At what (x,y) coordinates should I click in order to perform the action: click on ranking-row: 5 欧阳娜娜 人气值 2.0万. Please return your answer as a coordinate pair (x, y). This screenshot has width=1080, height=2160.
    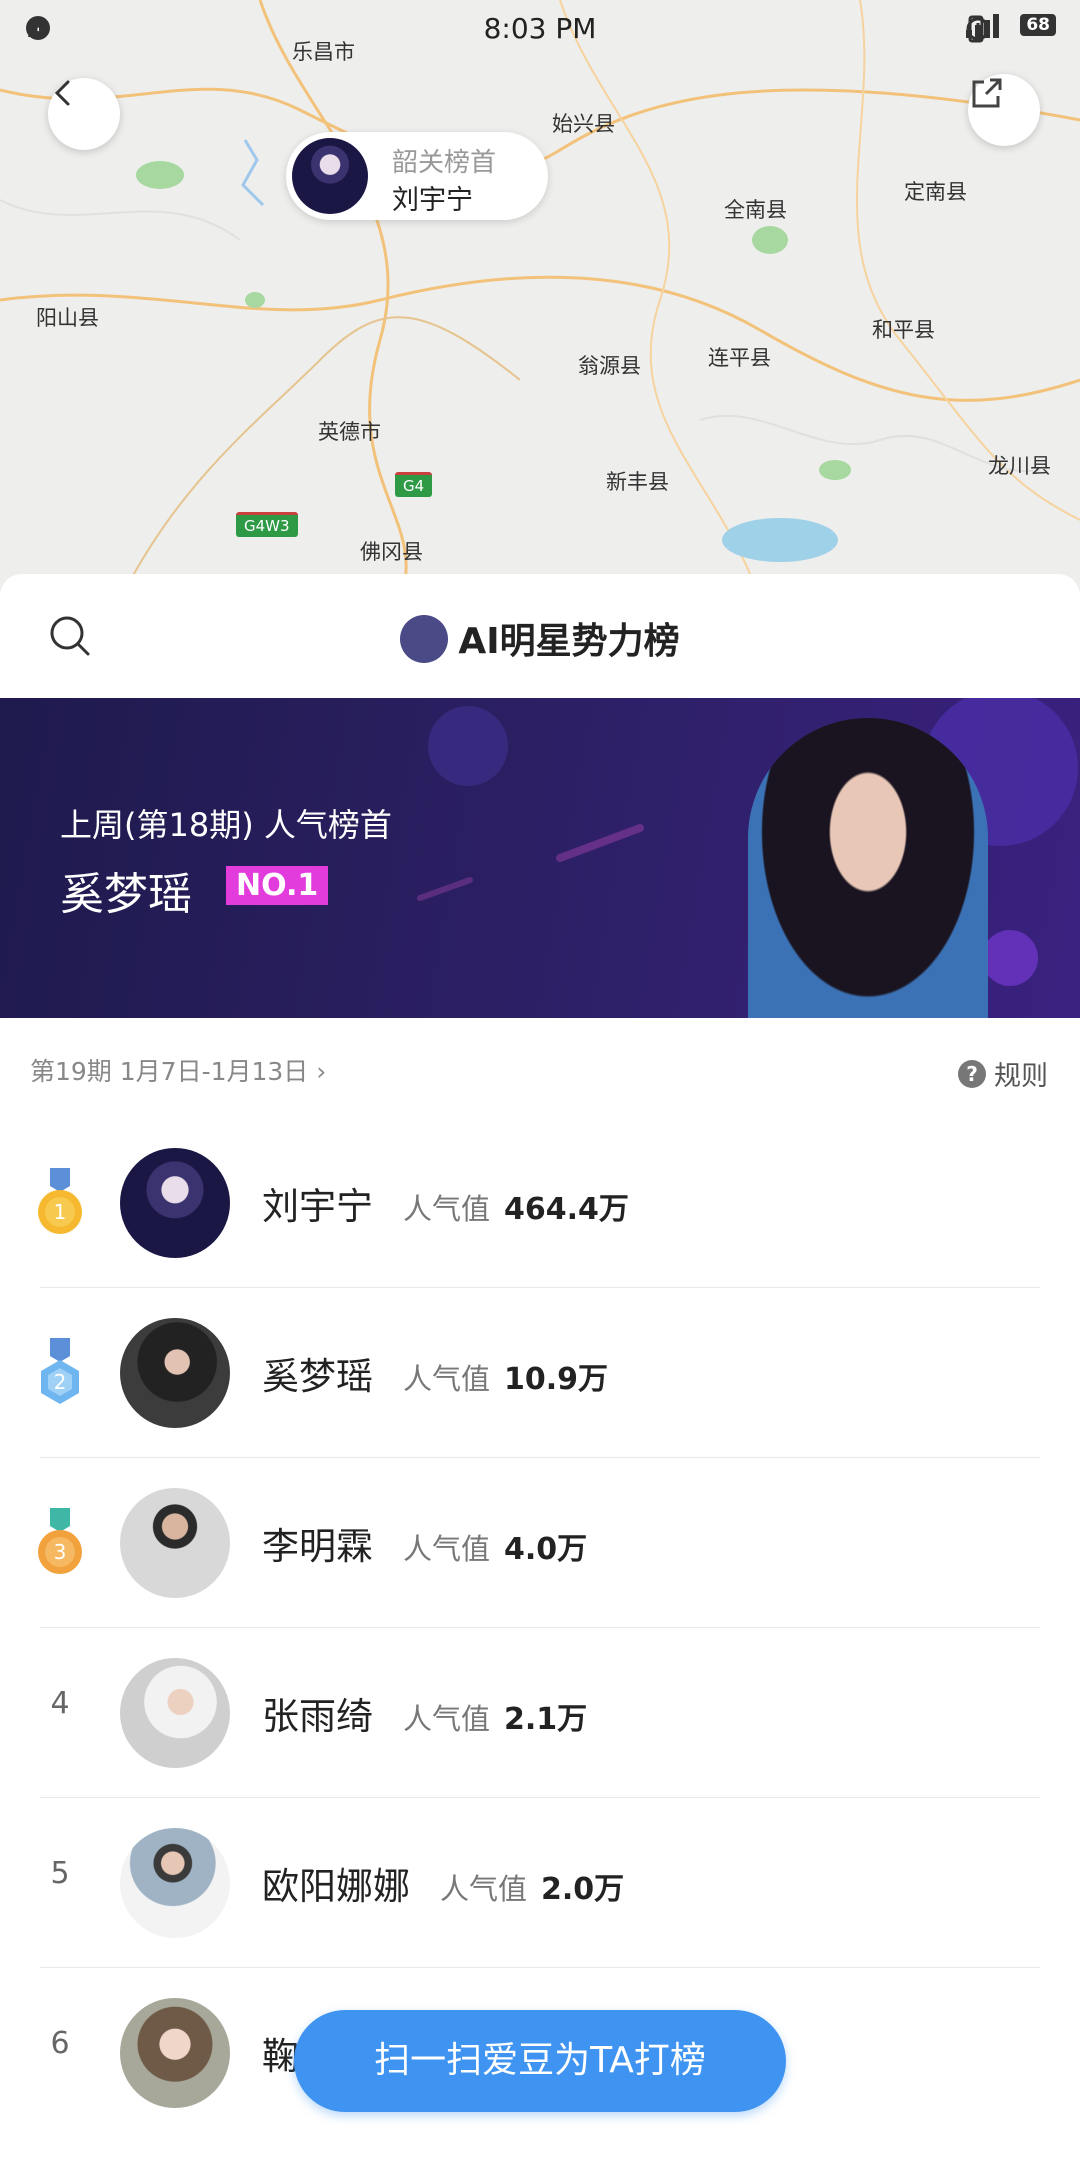
    Looking at the image, I should click on (540, 1883).